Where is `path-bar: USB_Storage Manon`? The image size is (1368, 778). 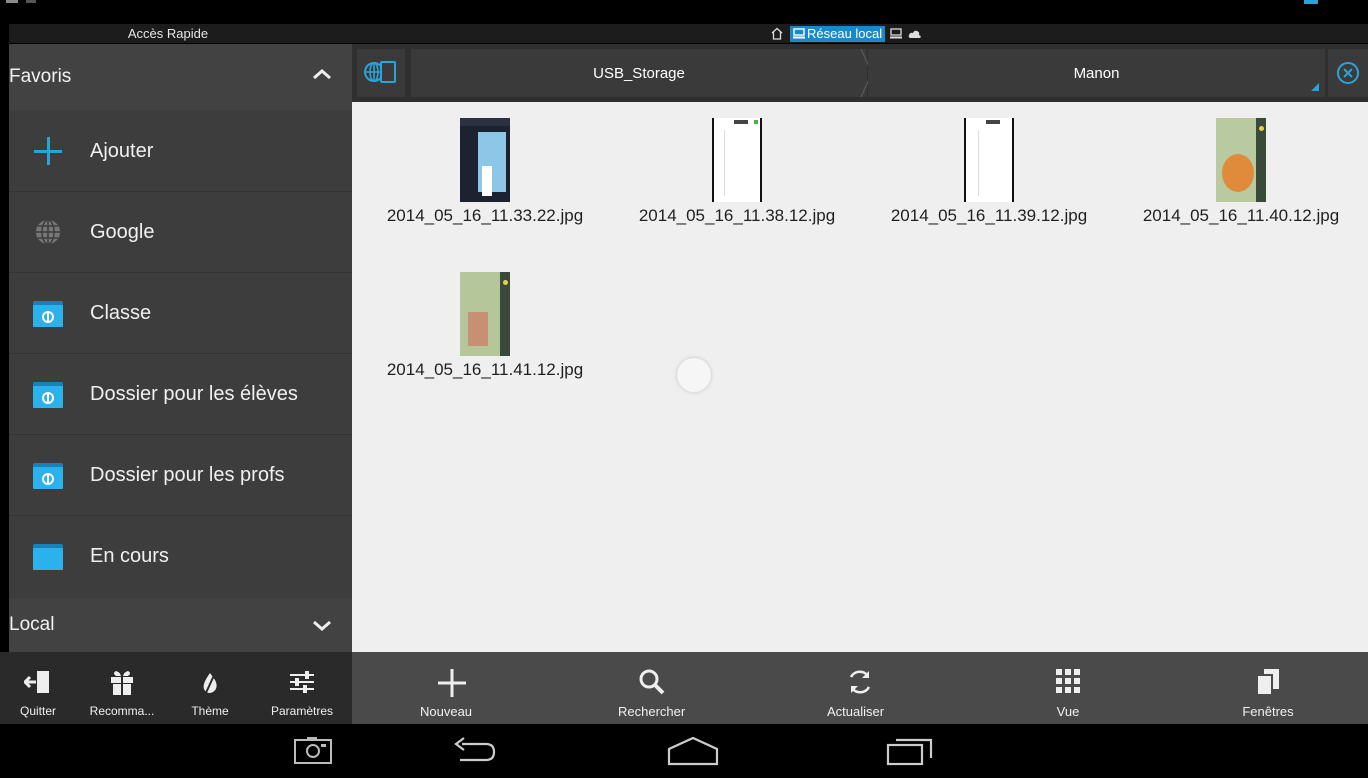 path-bar: USB_Storage Manon is located at coordinates (860, 73).